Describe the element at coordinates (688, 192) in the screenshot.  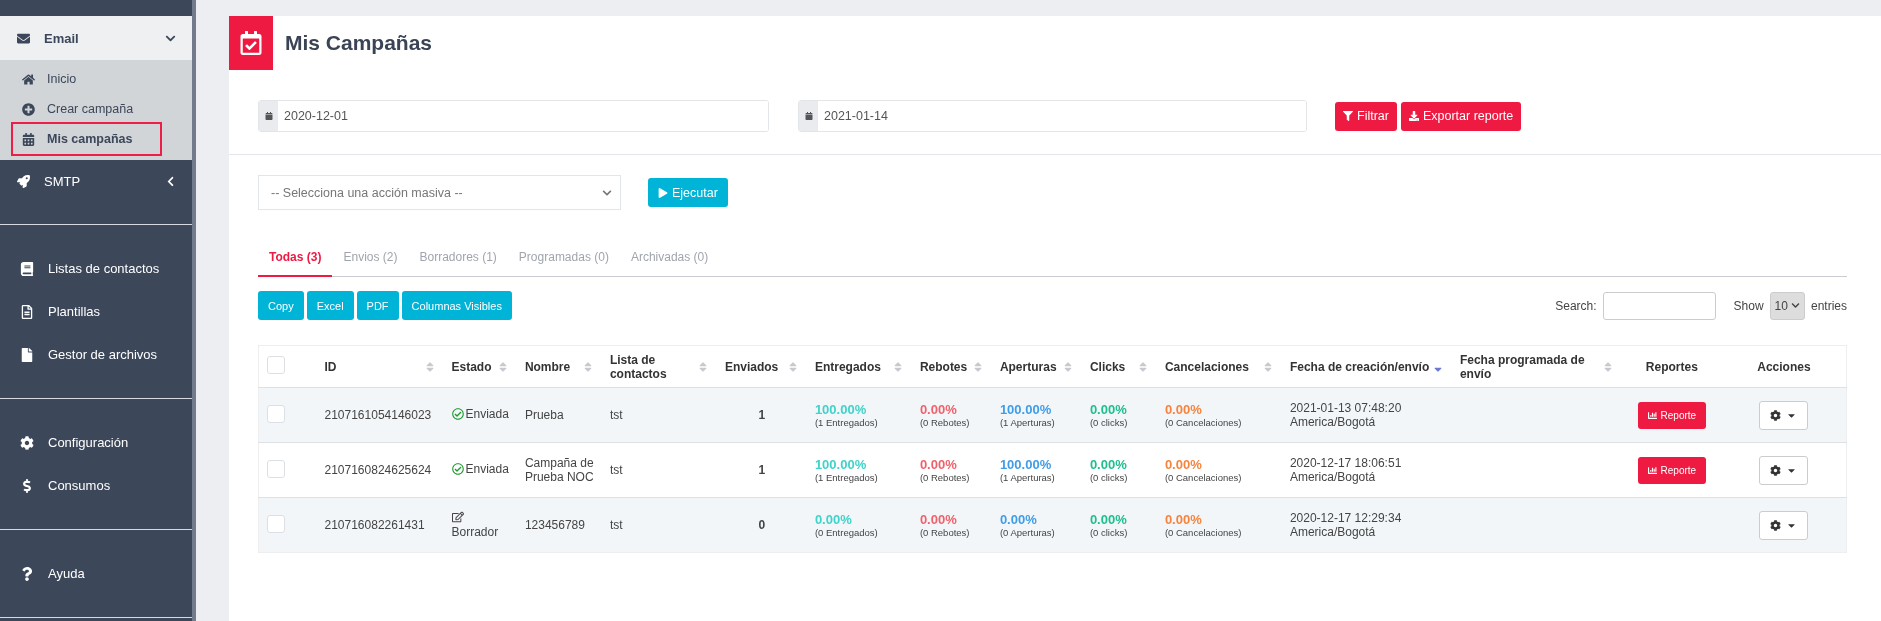
I see `execute-button: Ejecutar` at that location.